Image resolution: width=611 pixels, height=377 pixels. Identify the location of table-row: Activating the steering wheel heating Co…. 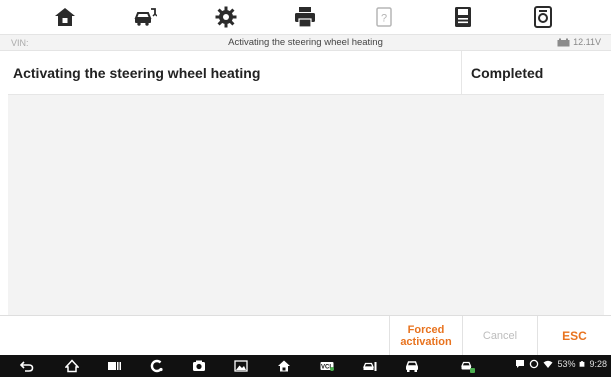
(306, 73).